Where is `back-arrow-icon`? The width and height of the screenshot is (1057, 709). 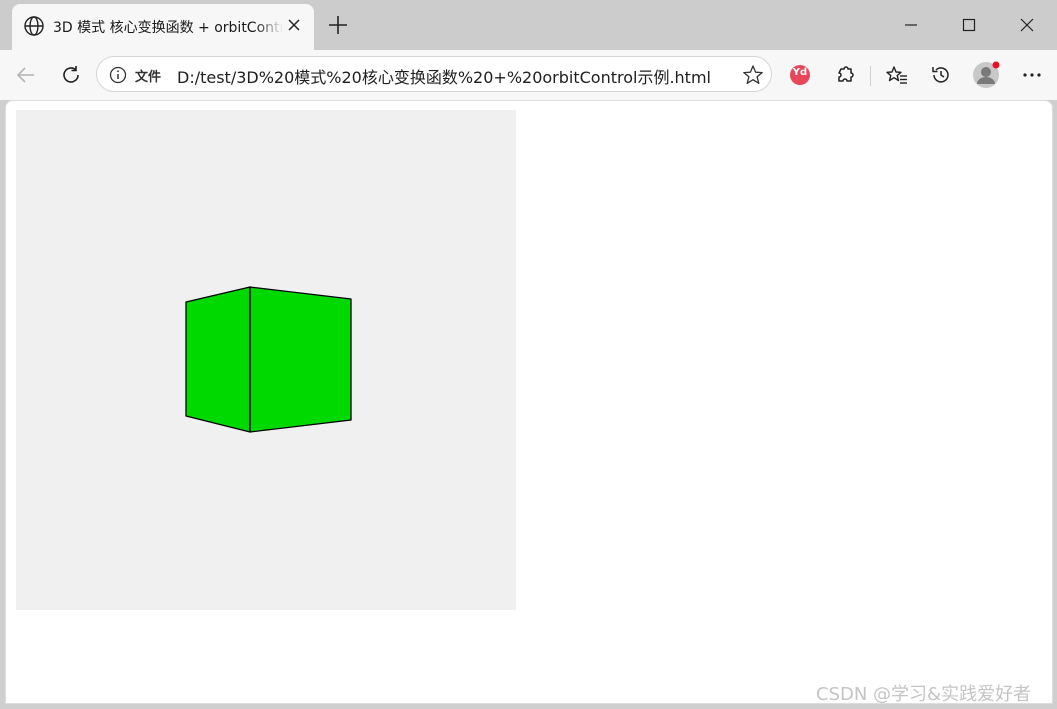 back-arrow-icon is located at coordinates (25, 75).